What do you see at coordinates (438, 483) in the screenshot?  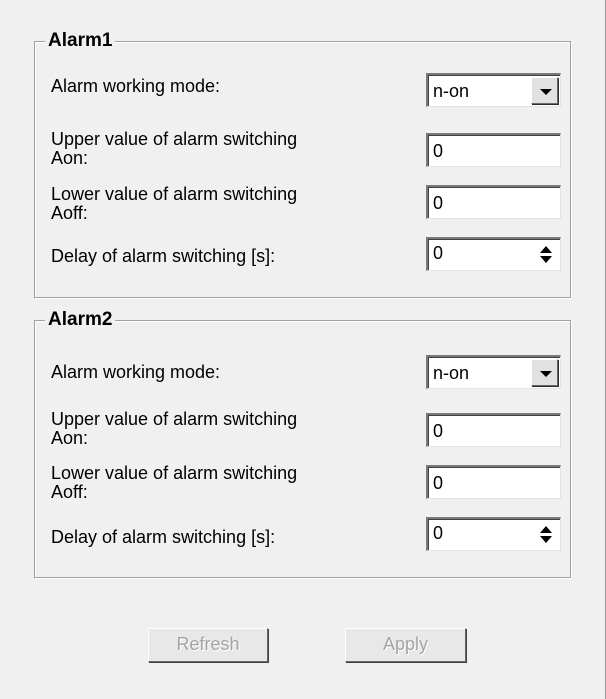 I see `alarm2-lower-value: 0` at bounding box center [438, 483].